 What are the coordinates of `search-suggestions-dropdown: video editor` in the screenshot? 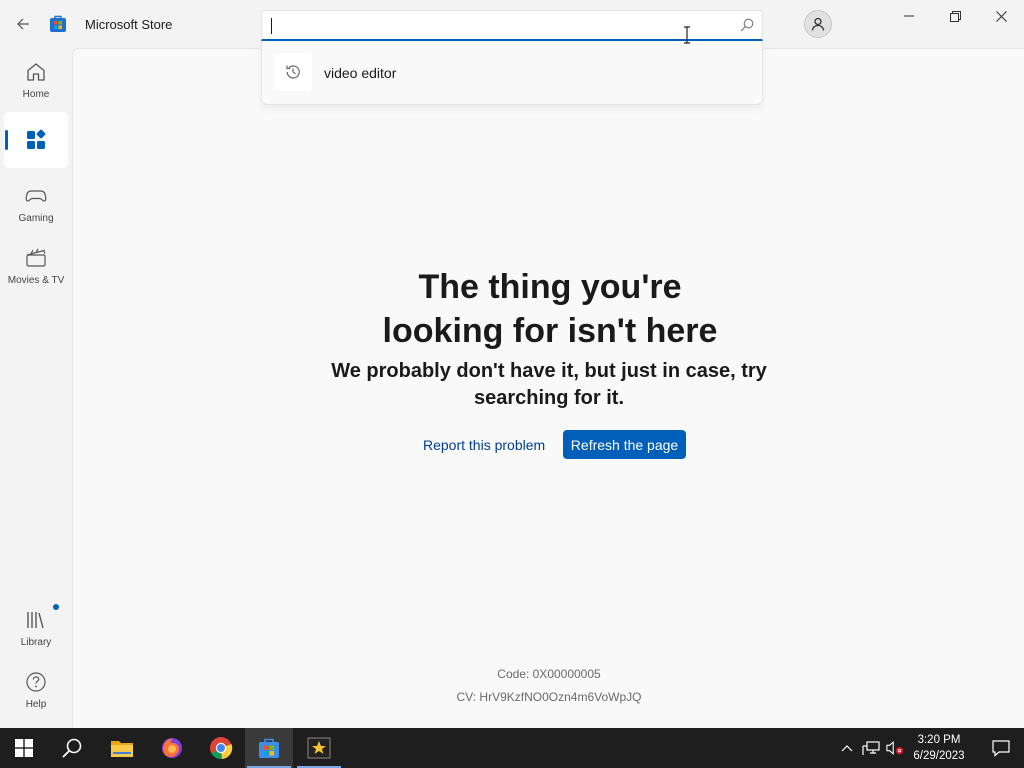 It's located at (512, 73).